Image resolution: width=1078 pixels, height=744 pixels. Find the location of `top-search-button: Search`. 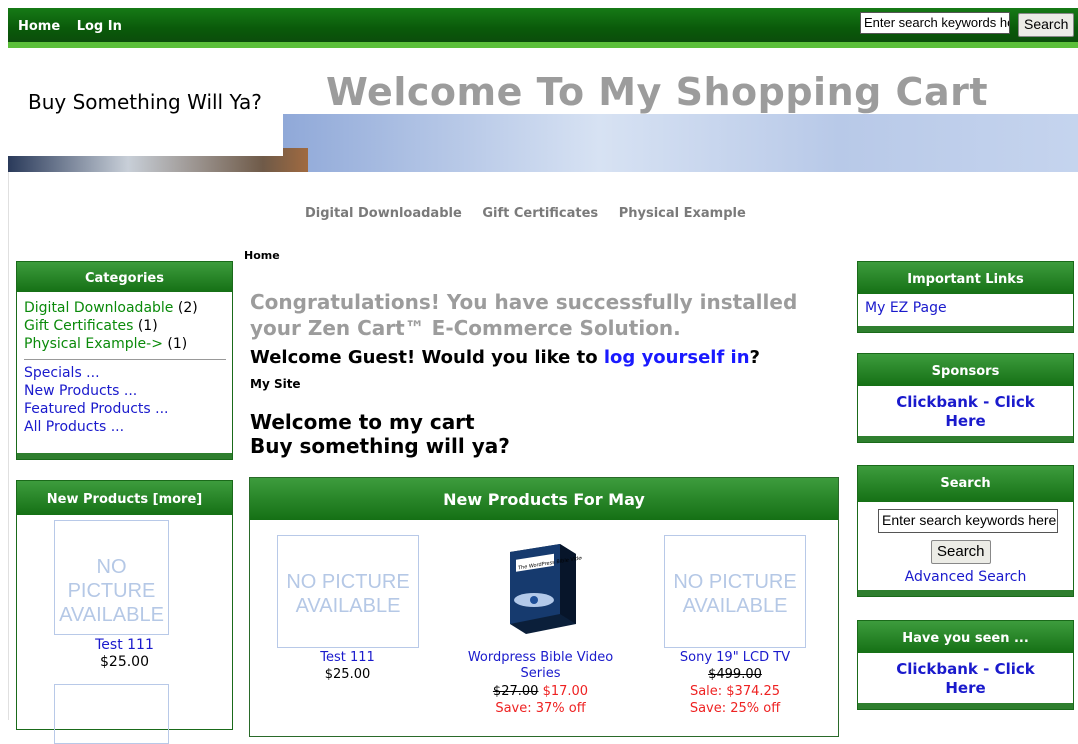

top-search-button: Search is located at coordinates (1046, 25).